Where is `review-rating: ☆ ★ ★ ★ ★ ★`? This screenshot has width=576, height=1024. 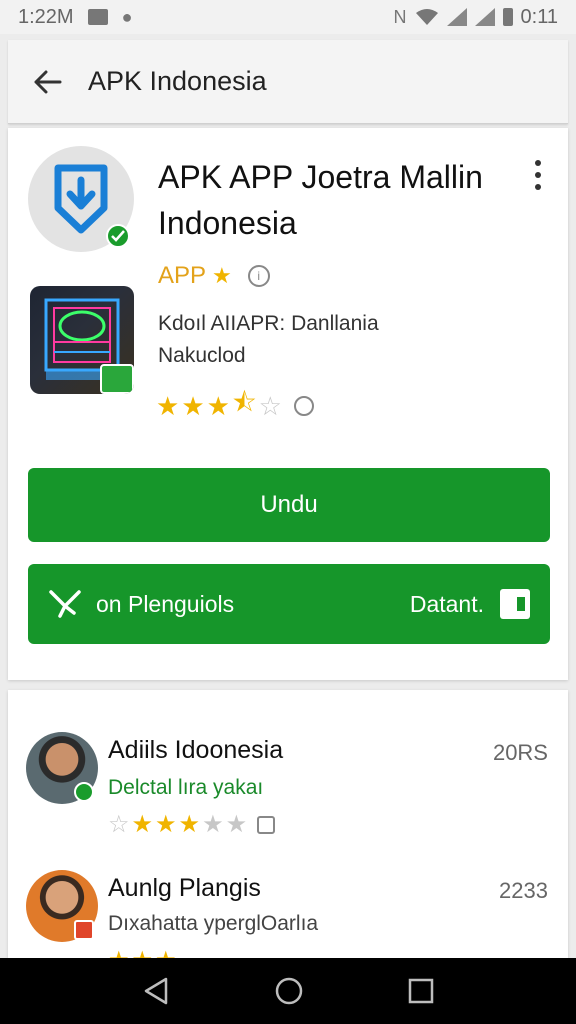 review-rating: ☆ ★ ★ ★ ★ ★ is located at coordinates (192, 824).